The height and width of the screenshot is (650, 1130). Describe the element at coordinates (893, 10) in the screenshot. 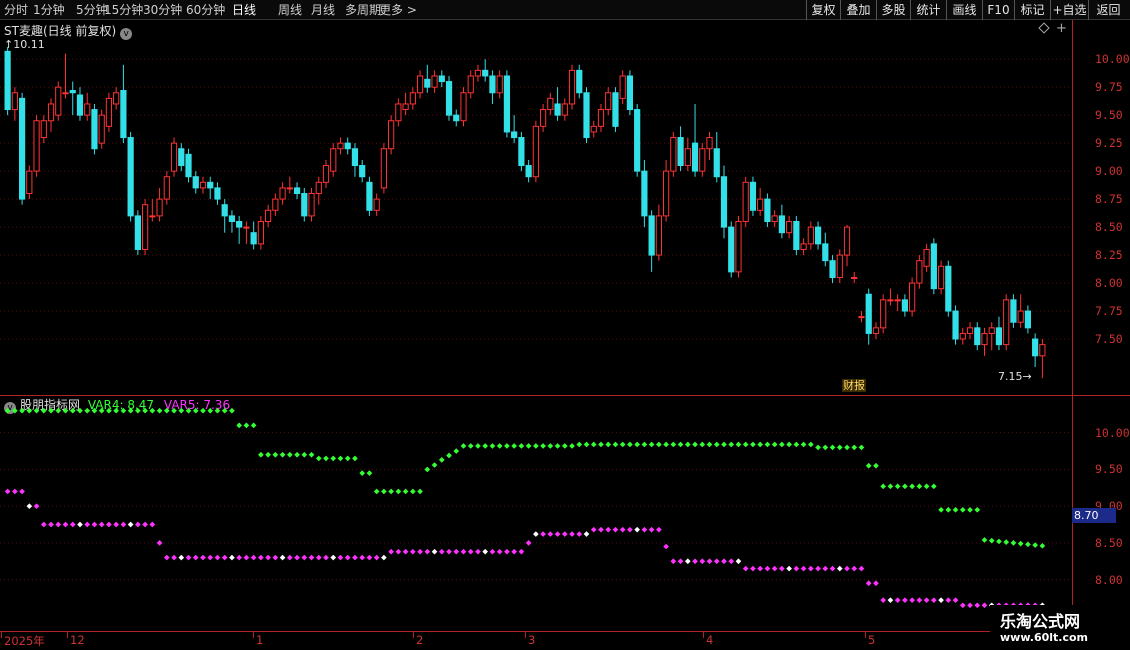

I see `toolbar-action-2: 多股` at that location.